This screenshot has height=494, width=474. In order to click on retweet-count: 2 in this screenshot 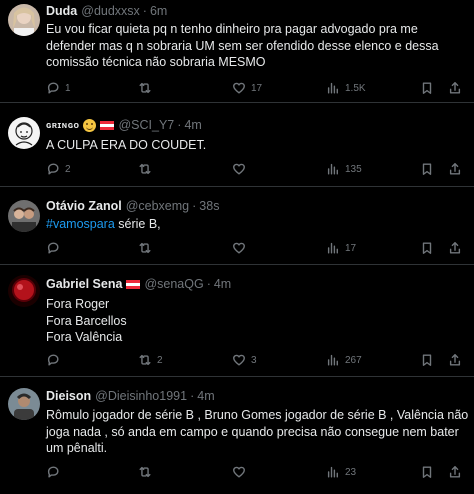, I will do `click(160, 360)`.